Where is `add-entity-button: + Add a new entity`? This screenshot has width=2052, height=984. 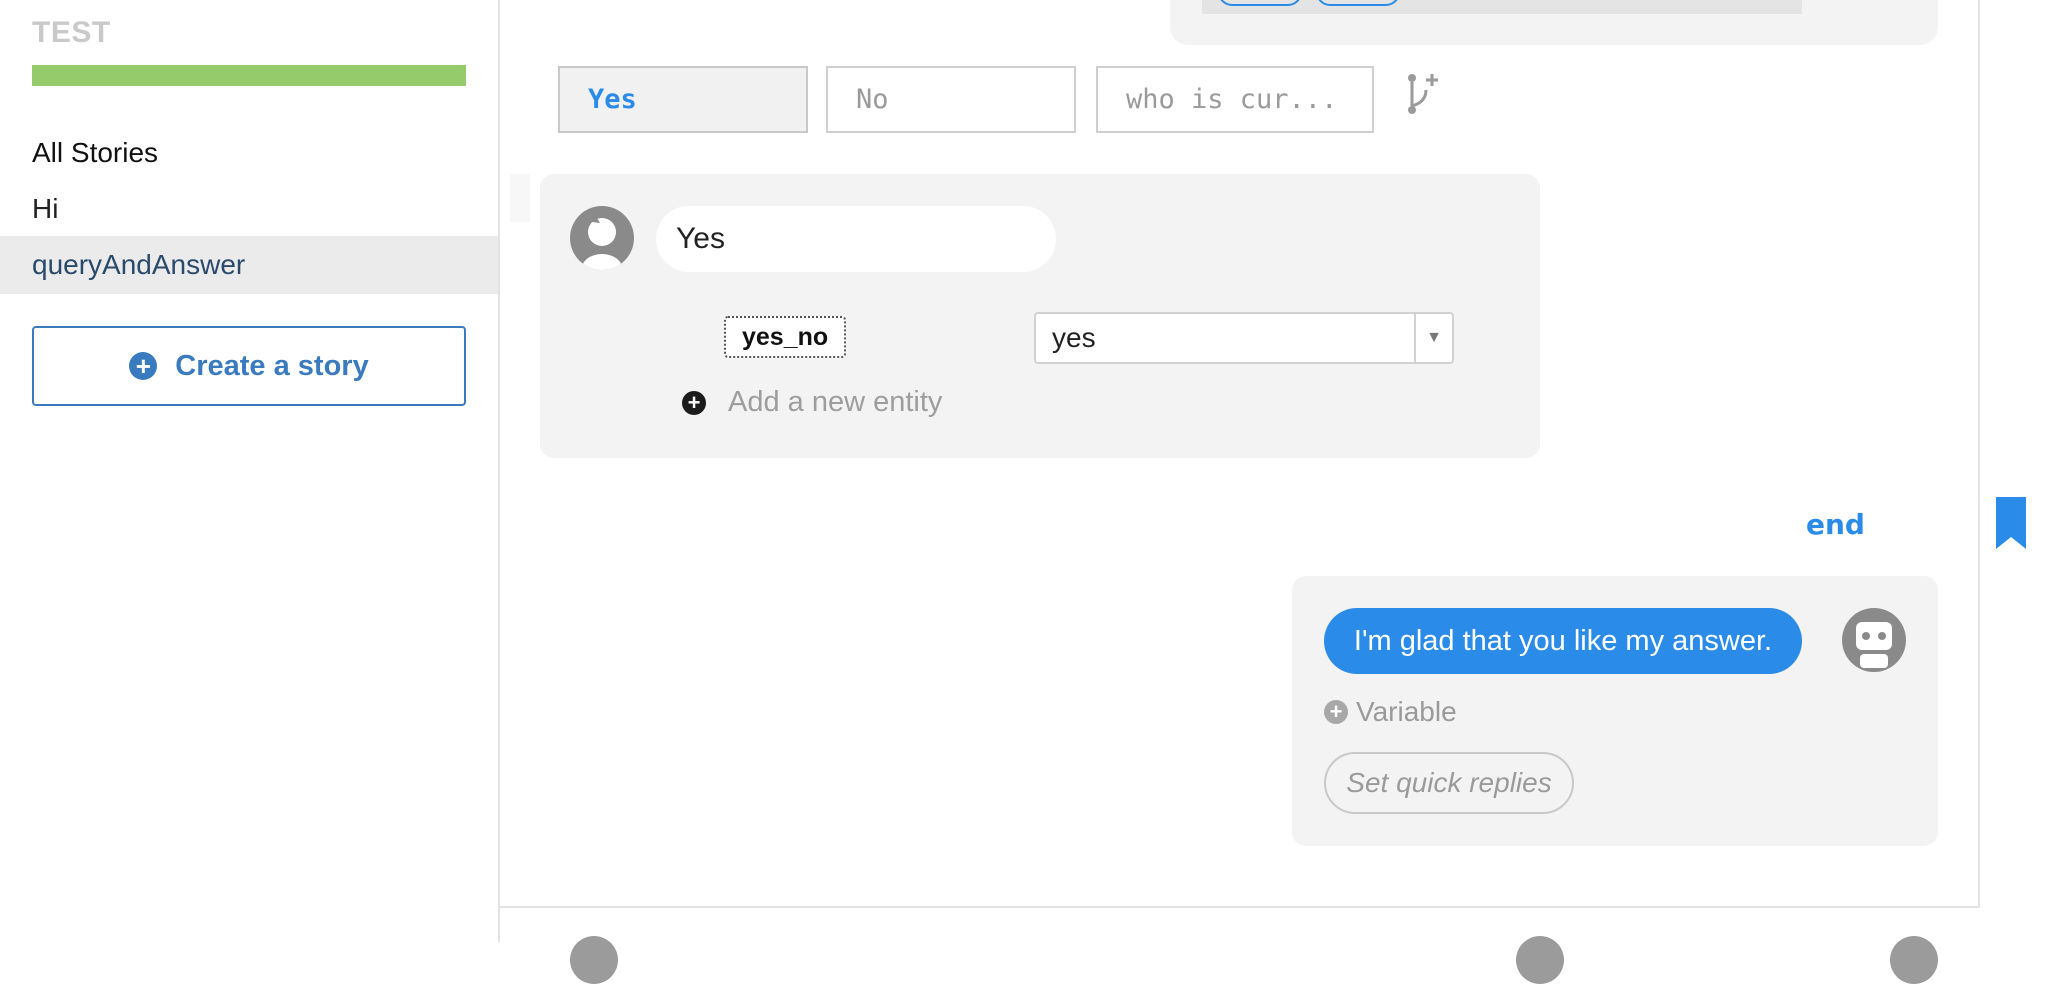
add-entity-button: + Add a new entity is located at coordinates (812, 402).